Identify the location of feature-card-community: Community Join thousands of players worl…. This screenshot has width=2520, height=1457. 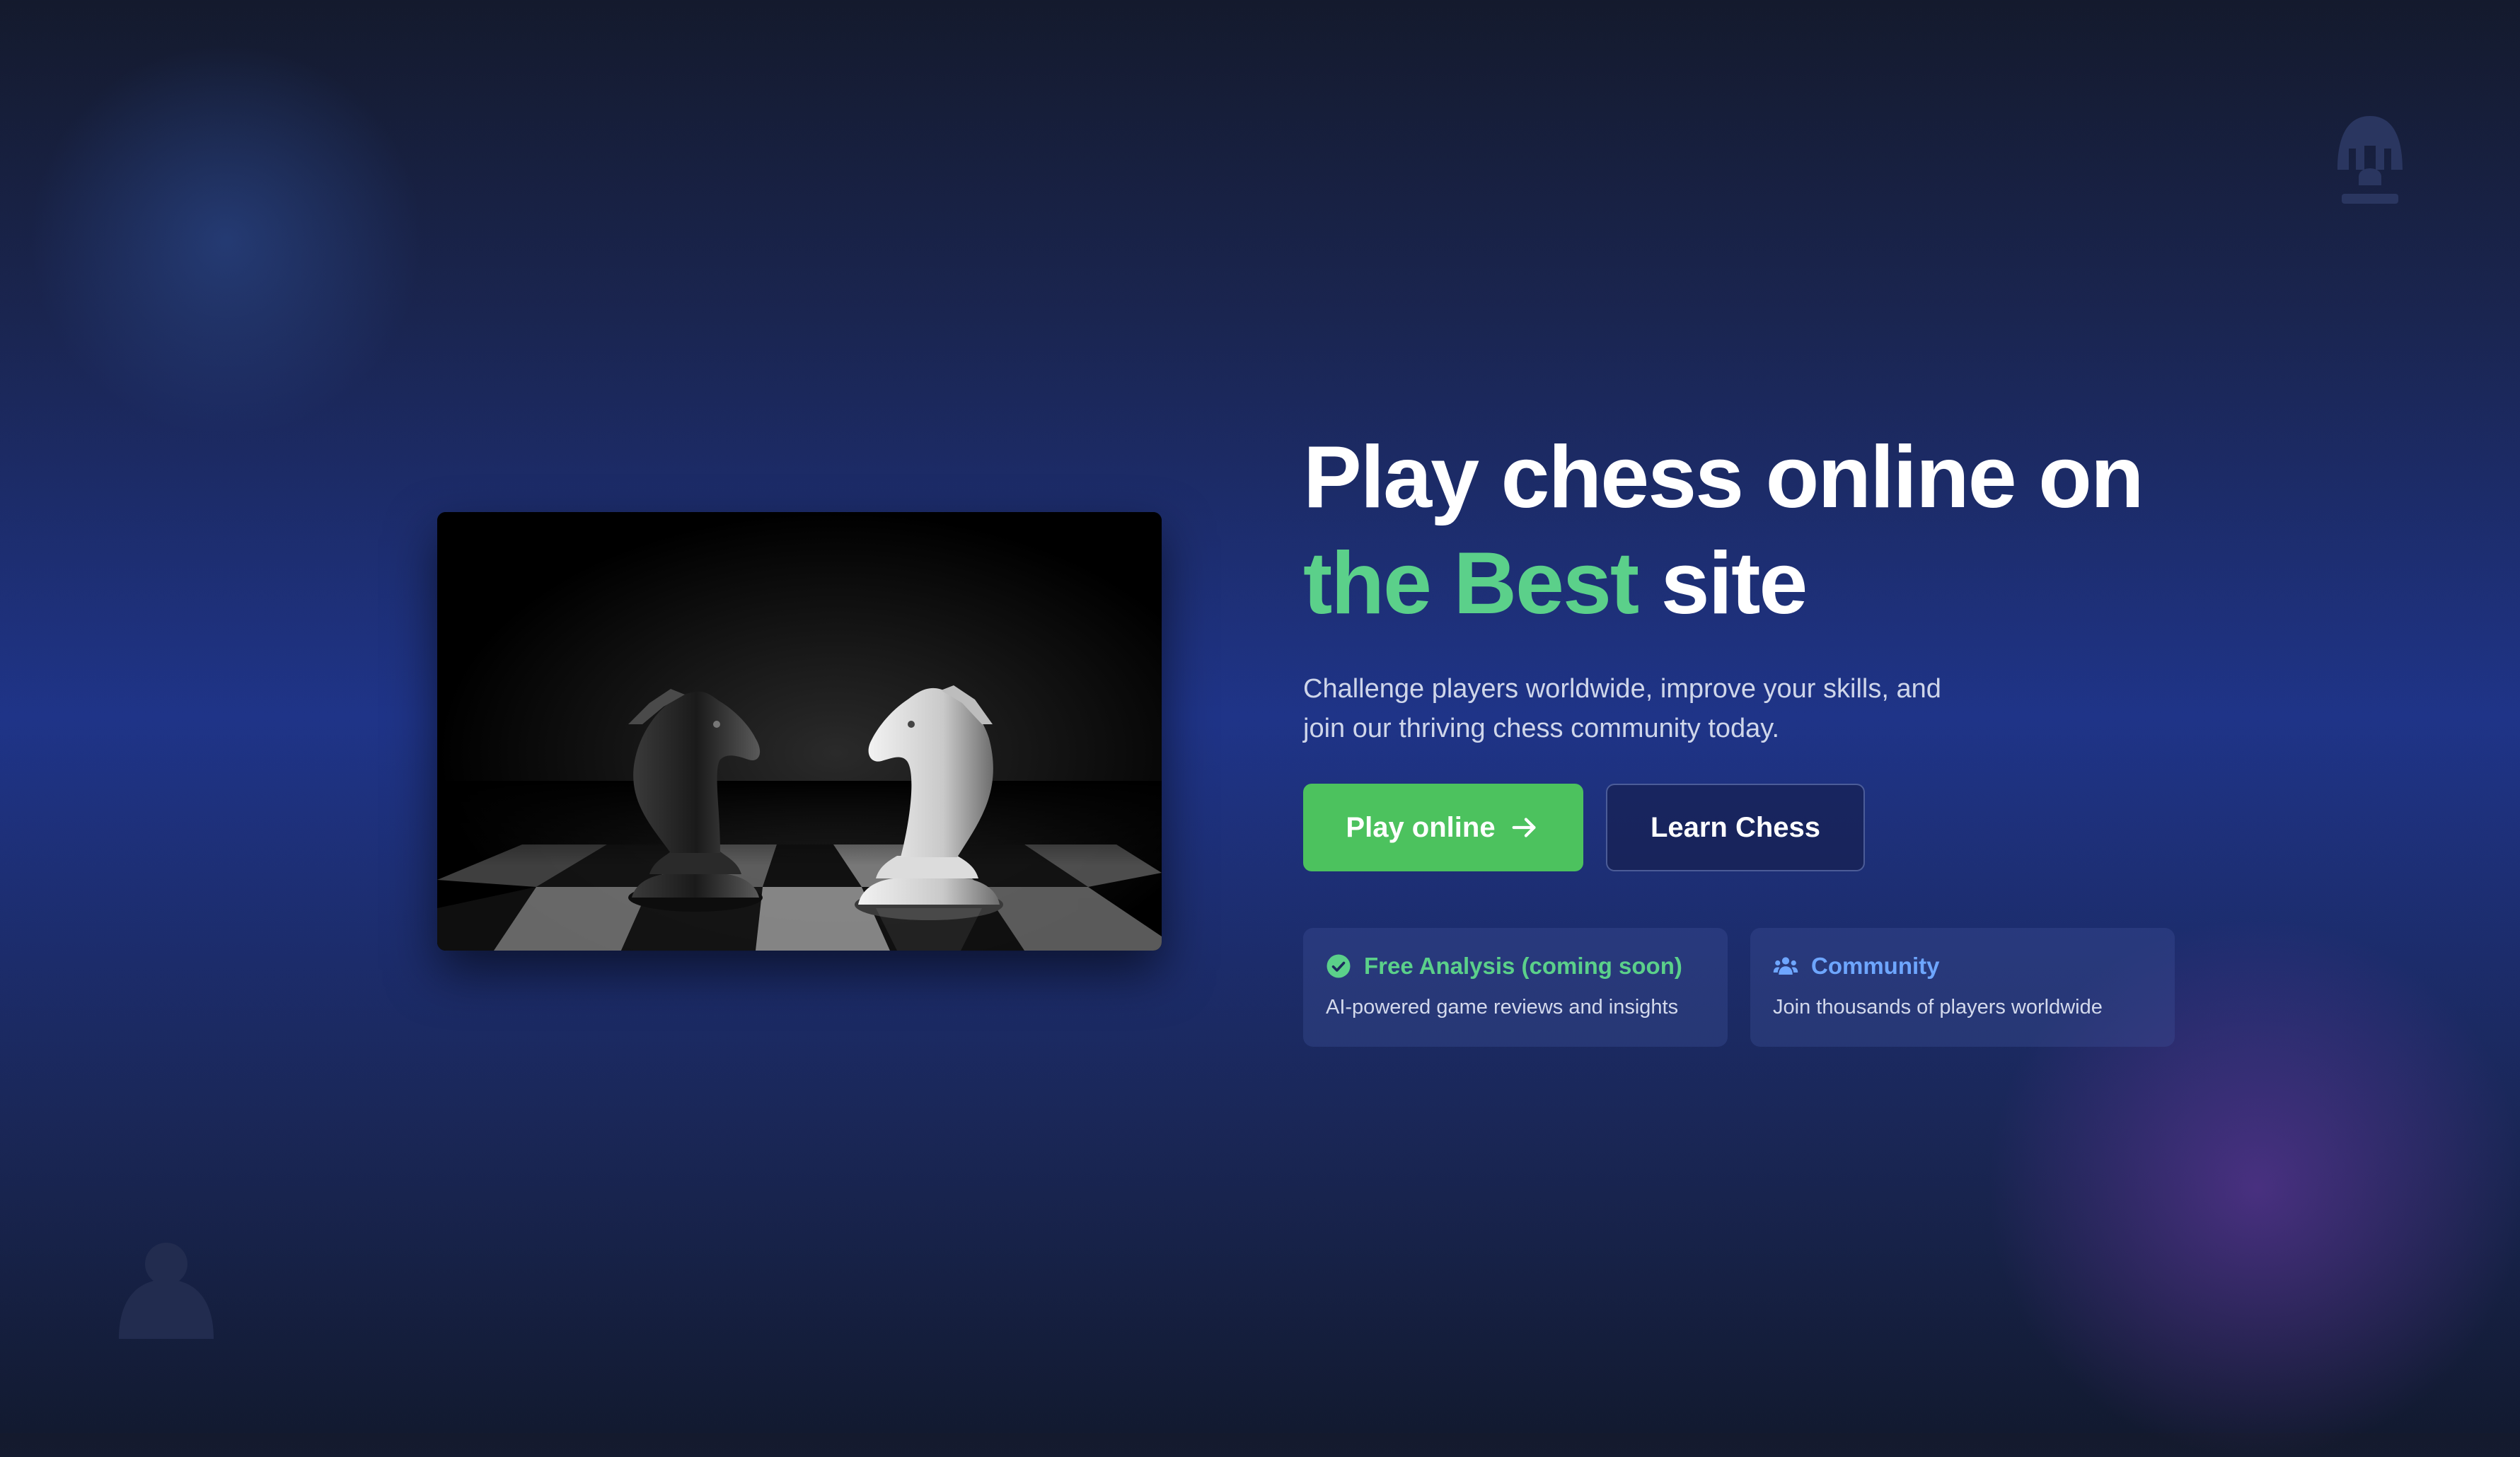
(1963, 987).